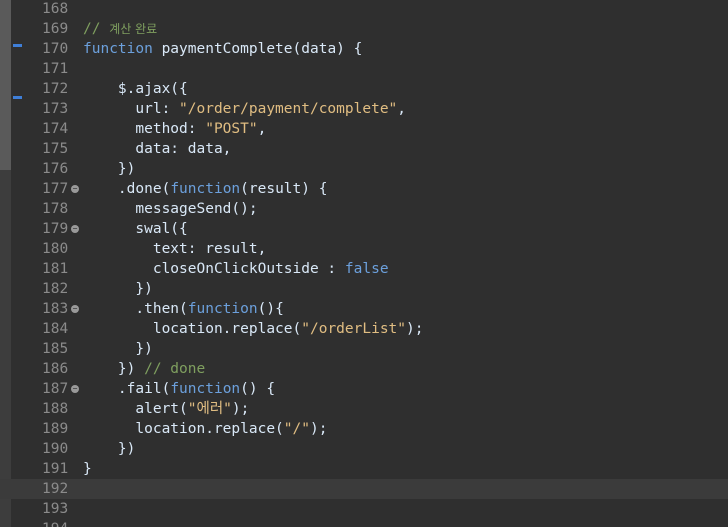 This screenshot has width=728, height=527. What do you see at coordinates (55, 409) in the screenshot?
I see `line-number: 188` at bounding box center [55, 409].